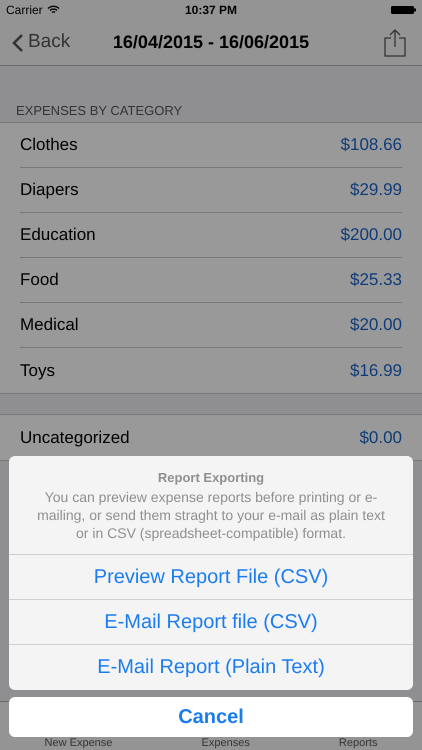 The width and height of the screenshot is (422, 750). I want to click on carrier-label: Carrier, so click(24, 10).